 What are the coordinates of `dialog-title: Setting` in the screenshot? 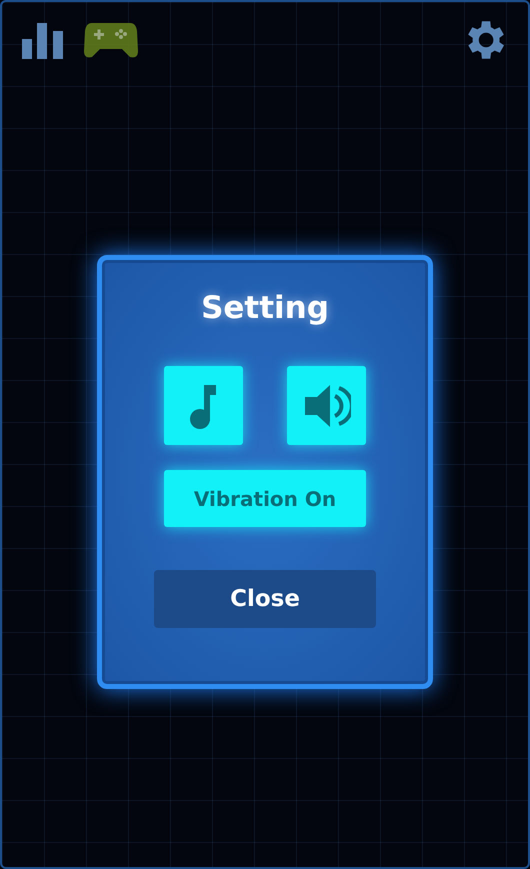 It's located at (265, 308).